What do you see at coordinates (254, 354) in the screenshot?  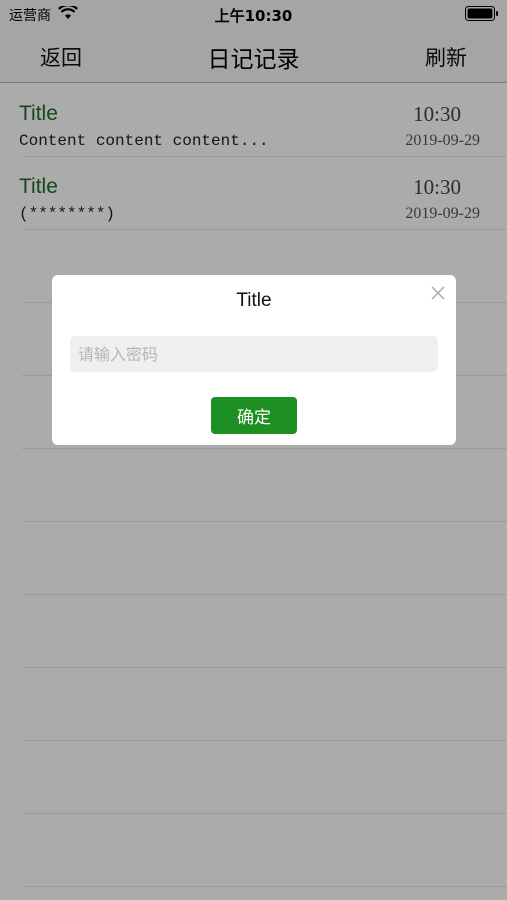 I see `password-input` at bounding box center [254, 354].